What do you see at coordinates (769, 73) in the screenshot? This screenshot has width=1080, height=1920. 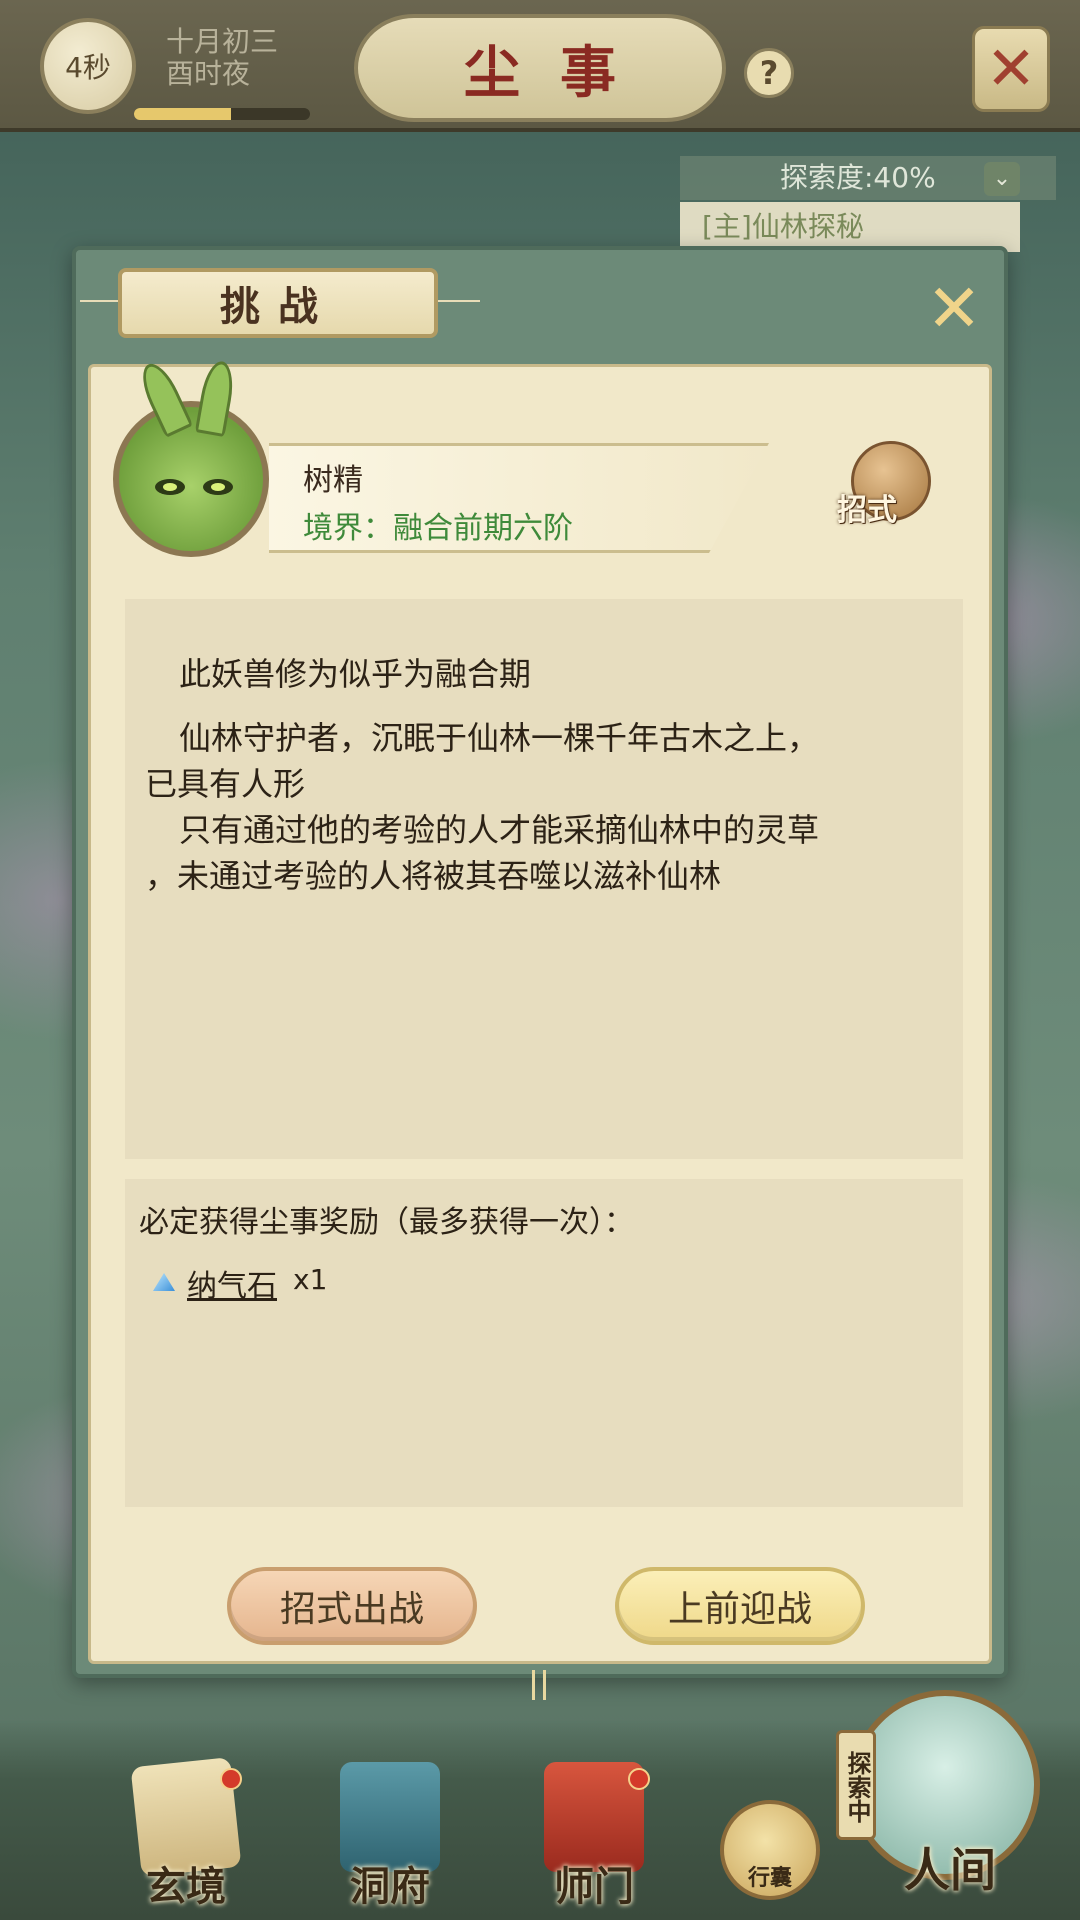 I see `help-icon: ?` at bounding box center [769, 73].